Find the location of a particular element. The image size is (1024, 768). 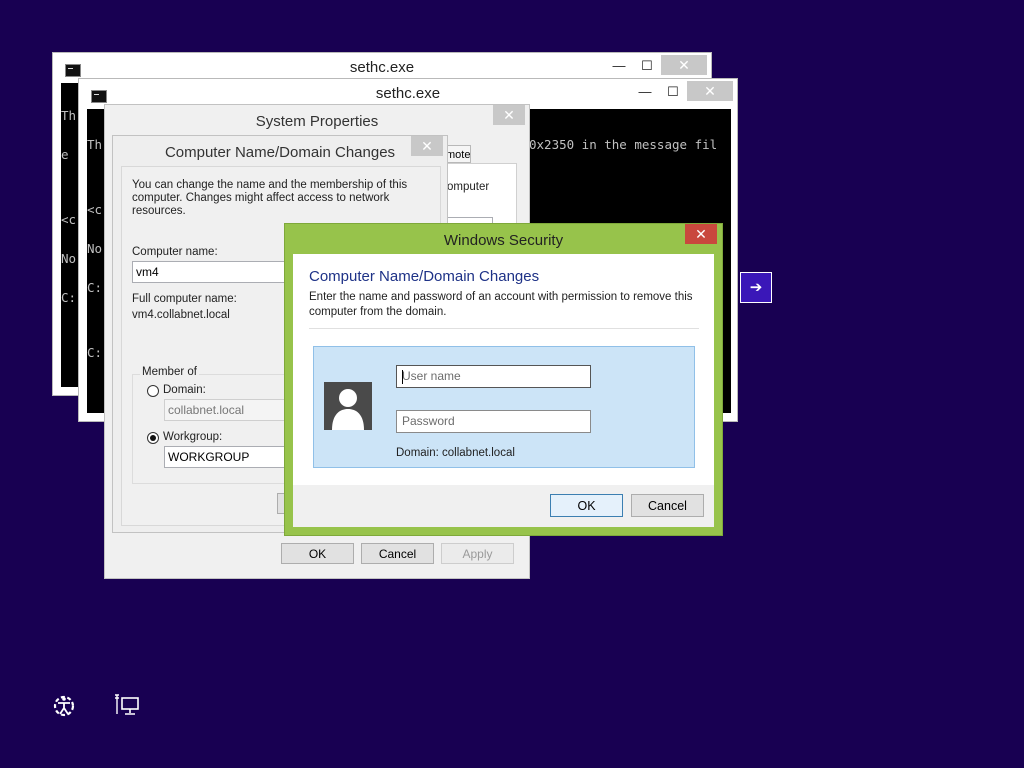

domain-text: Domain: collabnet.local is located at coordinates (455, 453).